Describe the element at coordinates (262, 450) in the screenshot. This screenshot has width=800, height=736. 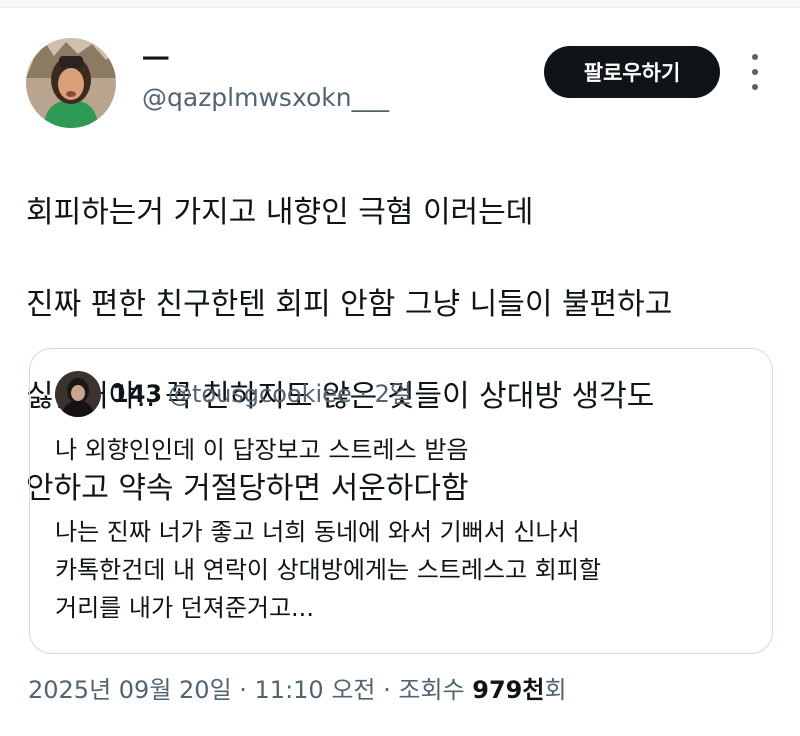
I see `quoted-text-line: 나 외향인인데 이 답장보고 스트레스 받음` at that location.